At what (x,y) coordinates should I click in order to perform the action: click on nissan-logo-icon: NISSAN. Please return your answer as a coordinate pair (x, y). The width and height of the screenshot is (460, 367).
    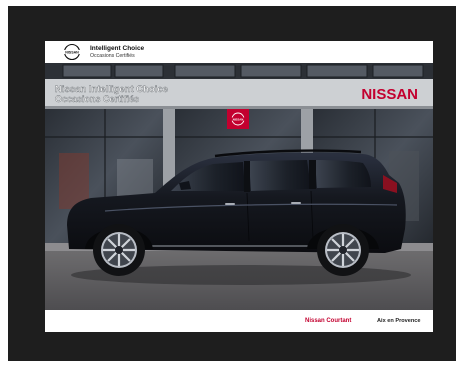
    Looking at the image, I should click on (72, 52).